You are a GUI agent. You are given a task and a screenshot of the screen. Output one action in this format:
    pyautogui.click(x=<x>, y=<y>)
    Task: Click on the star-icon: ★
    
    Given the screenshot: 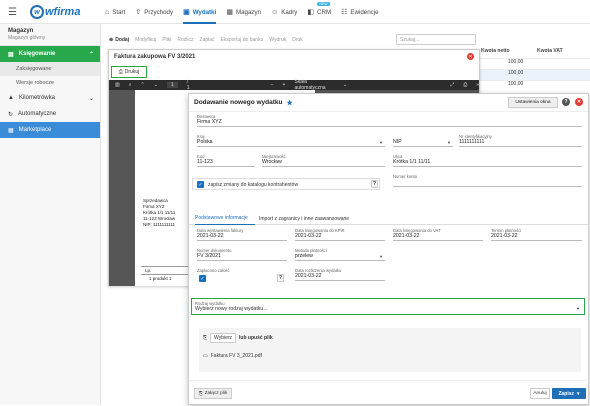 What is the action you would take?
    pyautogui.click(x=289, y=103)
    